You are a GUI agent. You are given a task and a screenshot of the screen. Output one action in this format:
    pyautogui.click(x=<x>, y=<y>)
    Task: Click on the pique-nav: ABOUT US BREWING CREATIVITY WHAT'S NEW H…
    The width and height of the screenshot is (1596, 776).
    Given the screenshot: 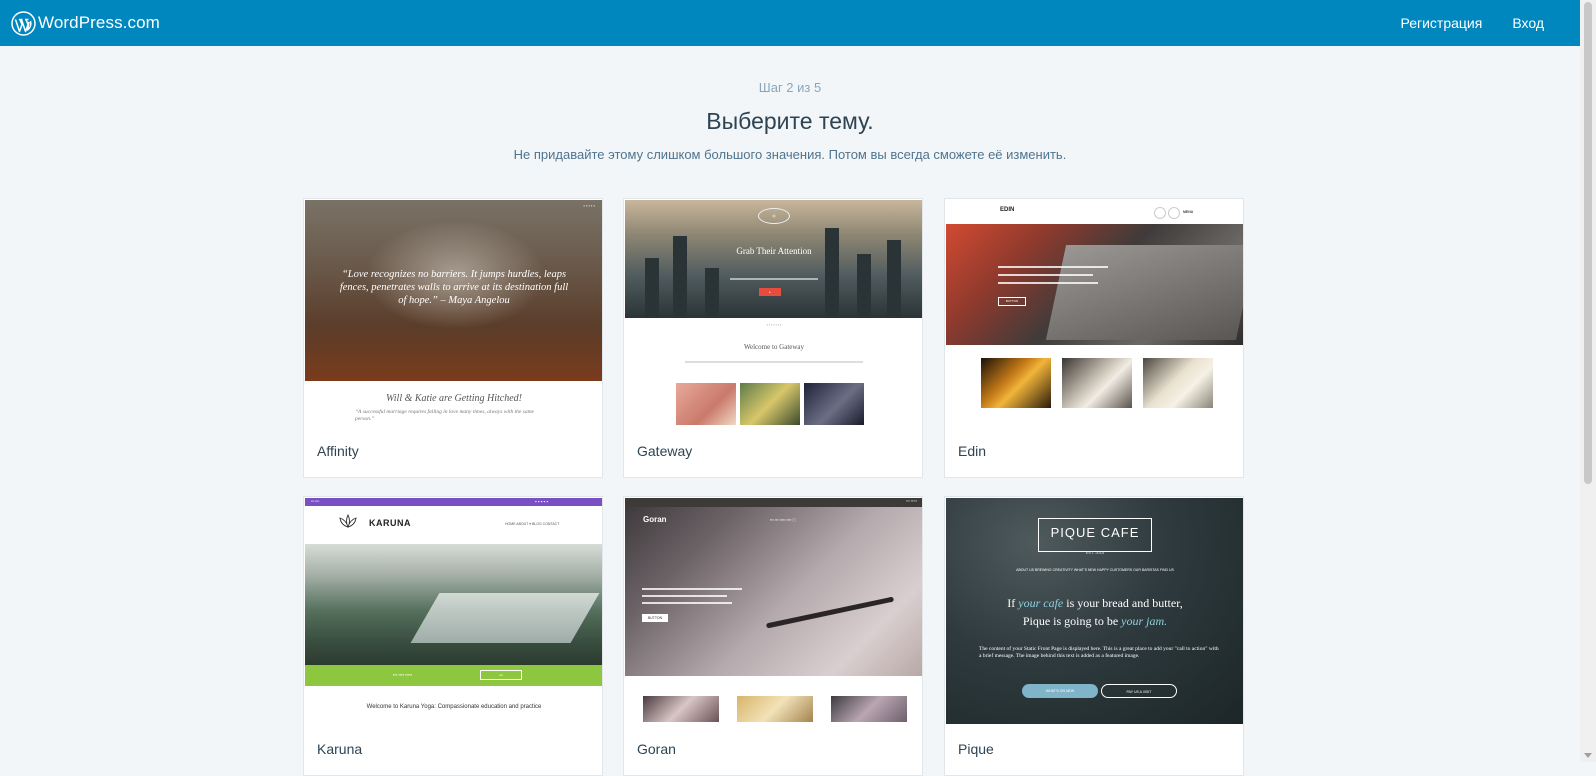 What is the action you would take?
    pyautogui.click(x=1095, y=570)
    